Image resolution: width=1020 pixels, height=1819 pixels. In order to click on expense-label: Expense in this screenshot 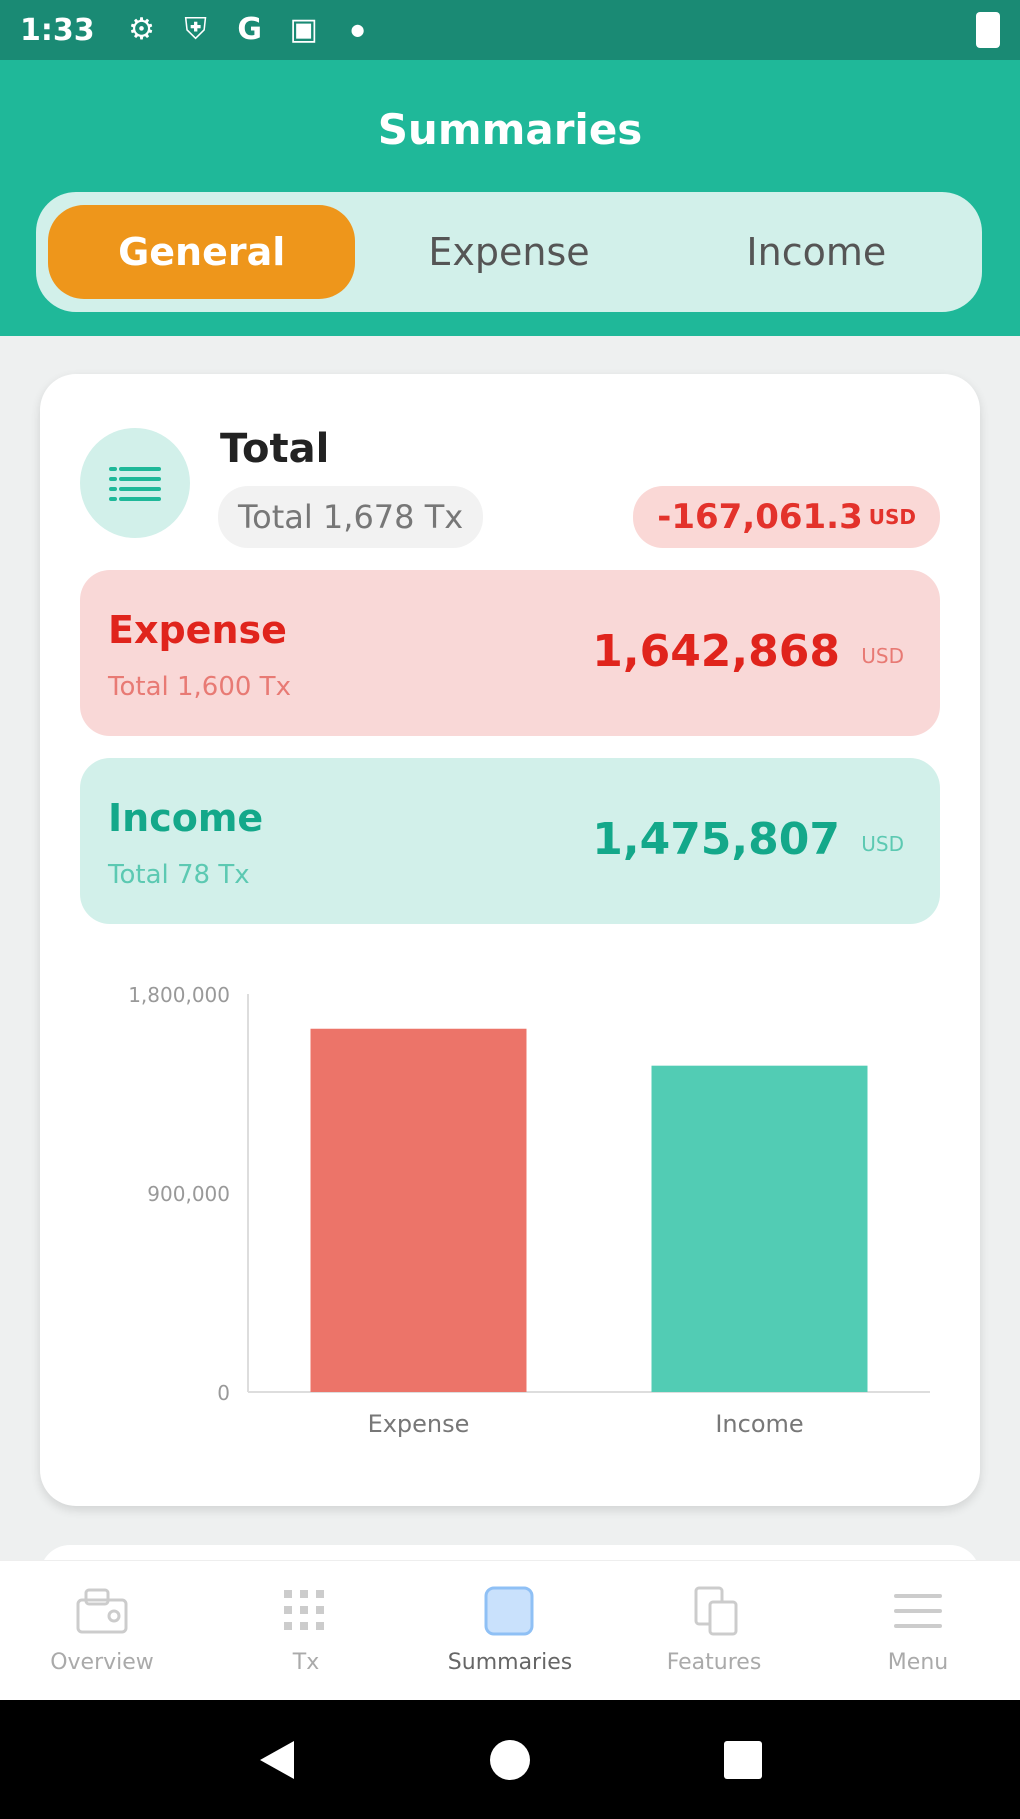, I will do `click(197, 630)`.